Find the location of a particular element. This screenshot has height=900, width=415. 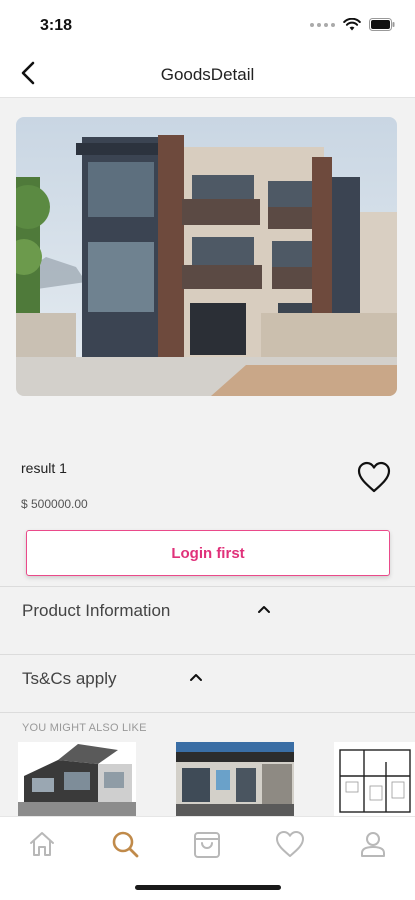

battery-icon is located at coordinates (382, 24).